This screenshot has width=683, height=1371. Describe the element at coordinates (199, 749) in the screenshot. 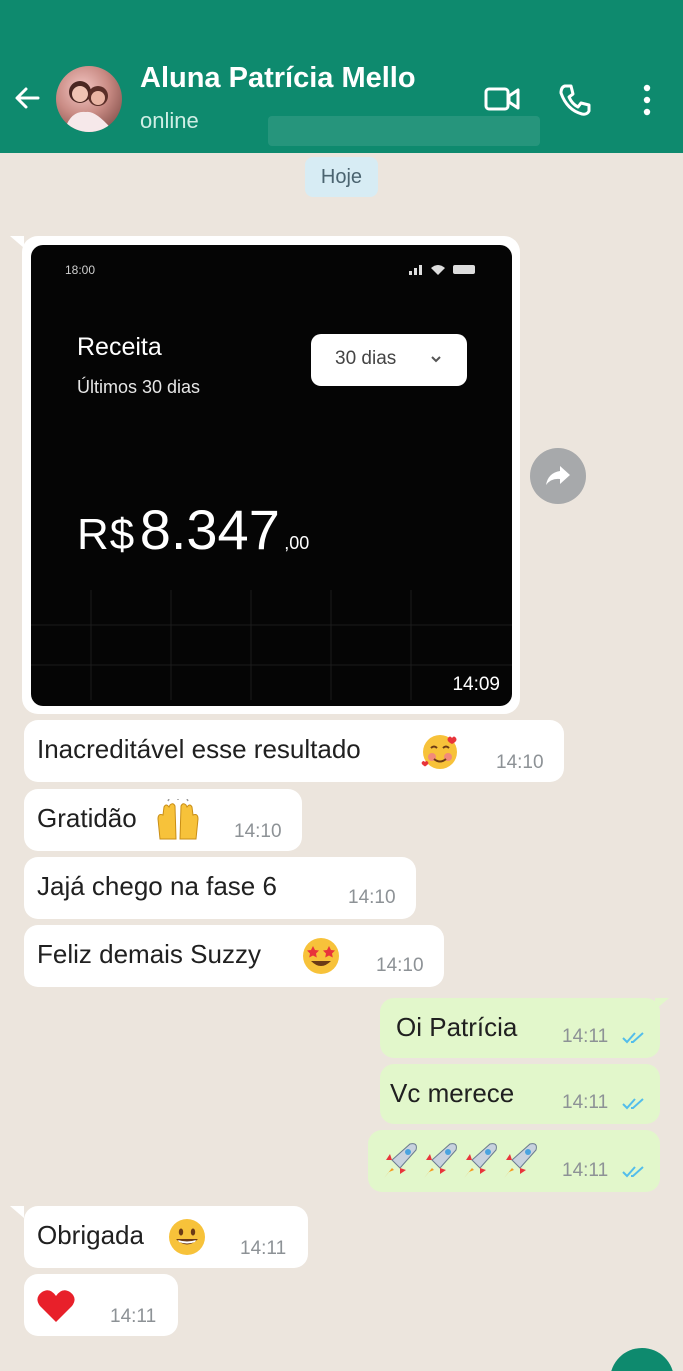

I see `message-text: Inacreditável esse resultado` at that location.